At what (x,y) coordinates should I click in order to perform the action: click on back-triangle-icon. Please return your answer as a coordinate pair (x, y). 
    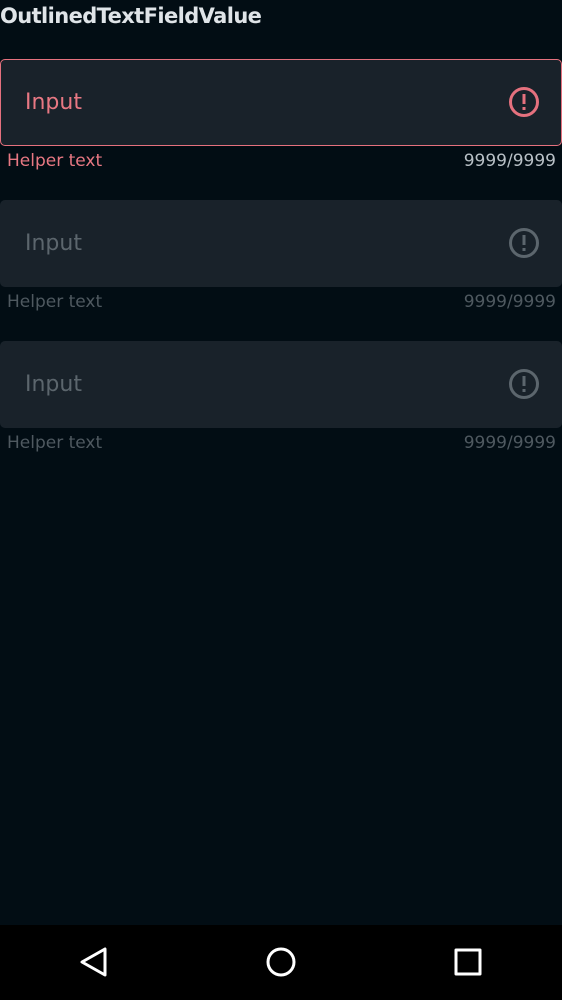
    Looking at the image, I should click on (94, 962).